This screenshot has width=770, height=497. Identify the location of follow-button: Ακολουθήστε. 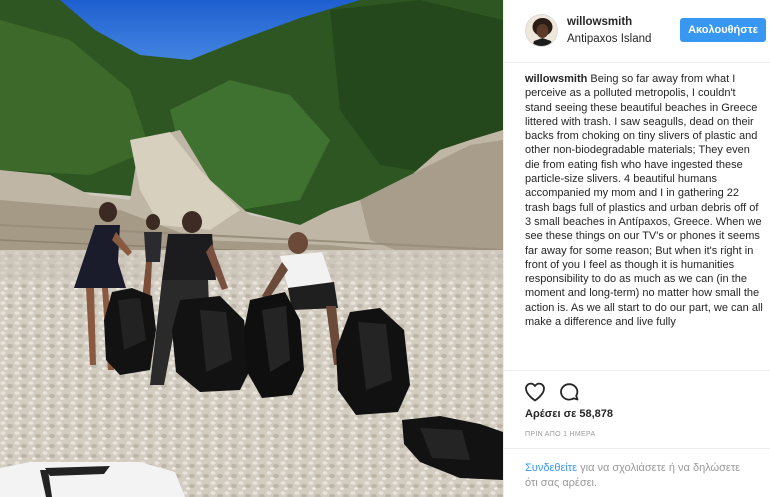
(723, 30).